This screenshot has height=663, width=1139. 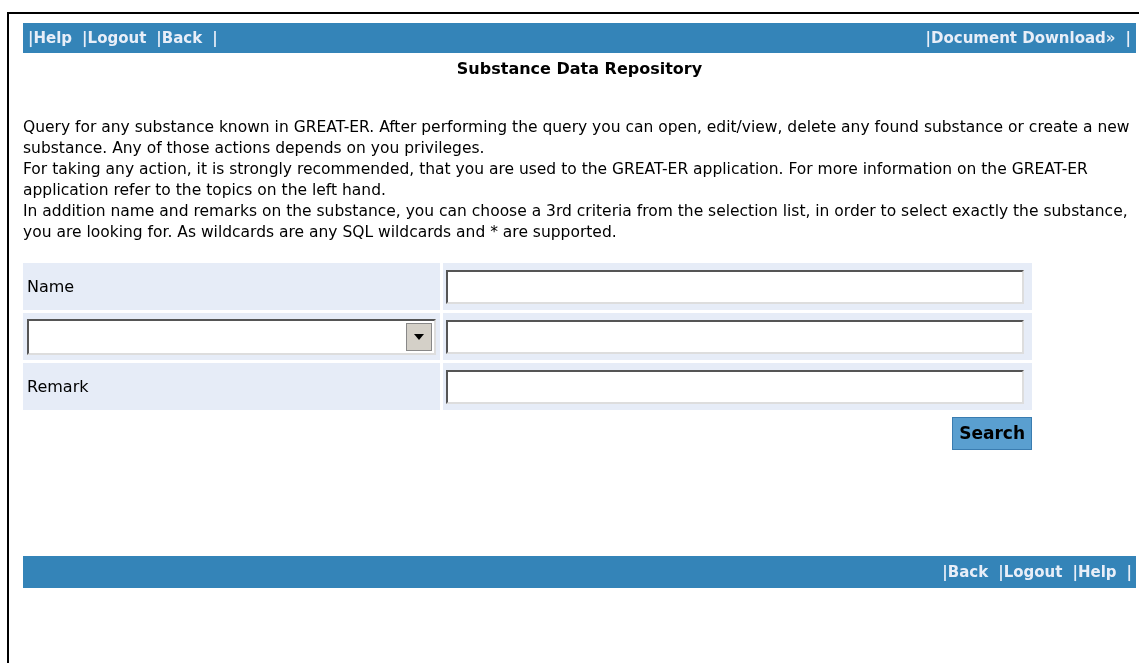 I want to click on description-paragraph: For taking any action, it is strongly recommended, that you are used to the GREAT-ER application. For more information on the GREAT-ER application refer to the topics on the left hand., so click(x=556, y=180).